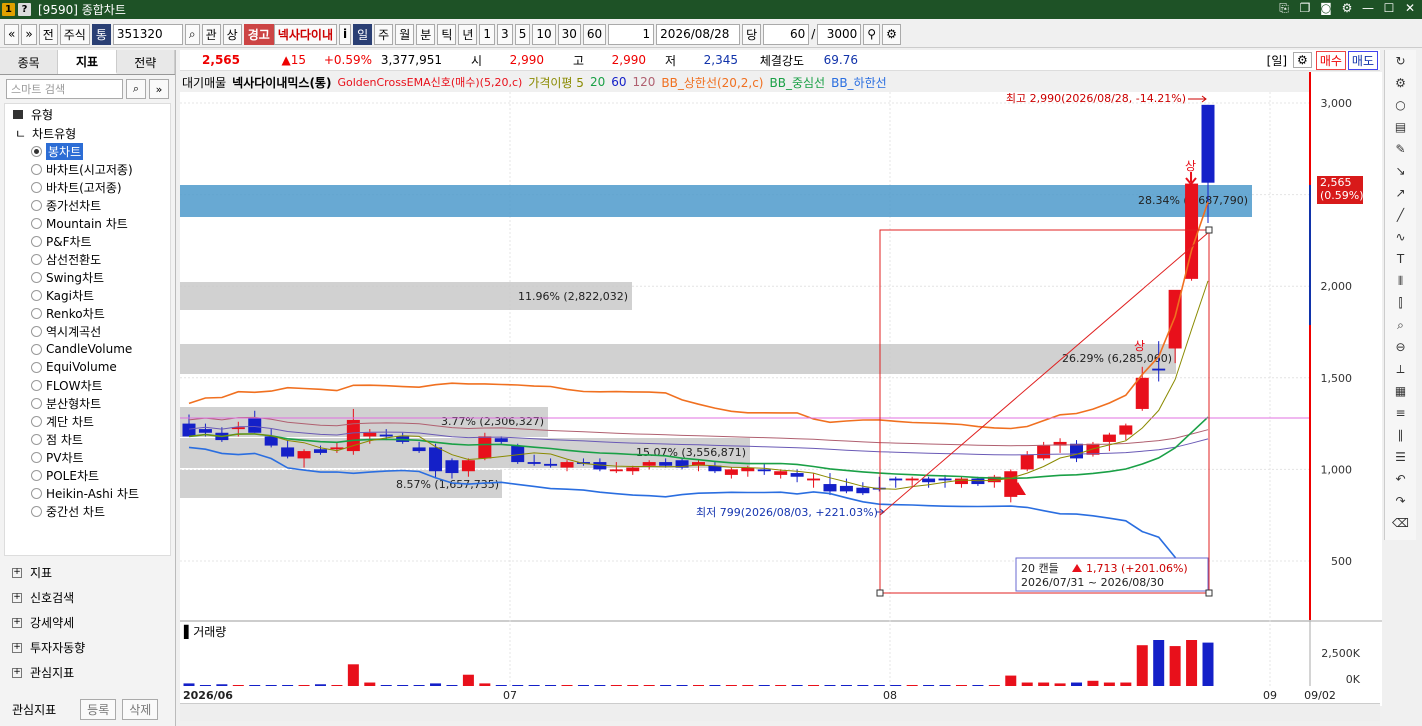  What do you see at coordinates (426, 34) in the screenshot?
I see `period-minute: 분` at bounding box center [426, 34].